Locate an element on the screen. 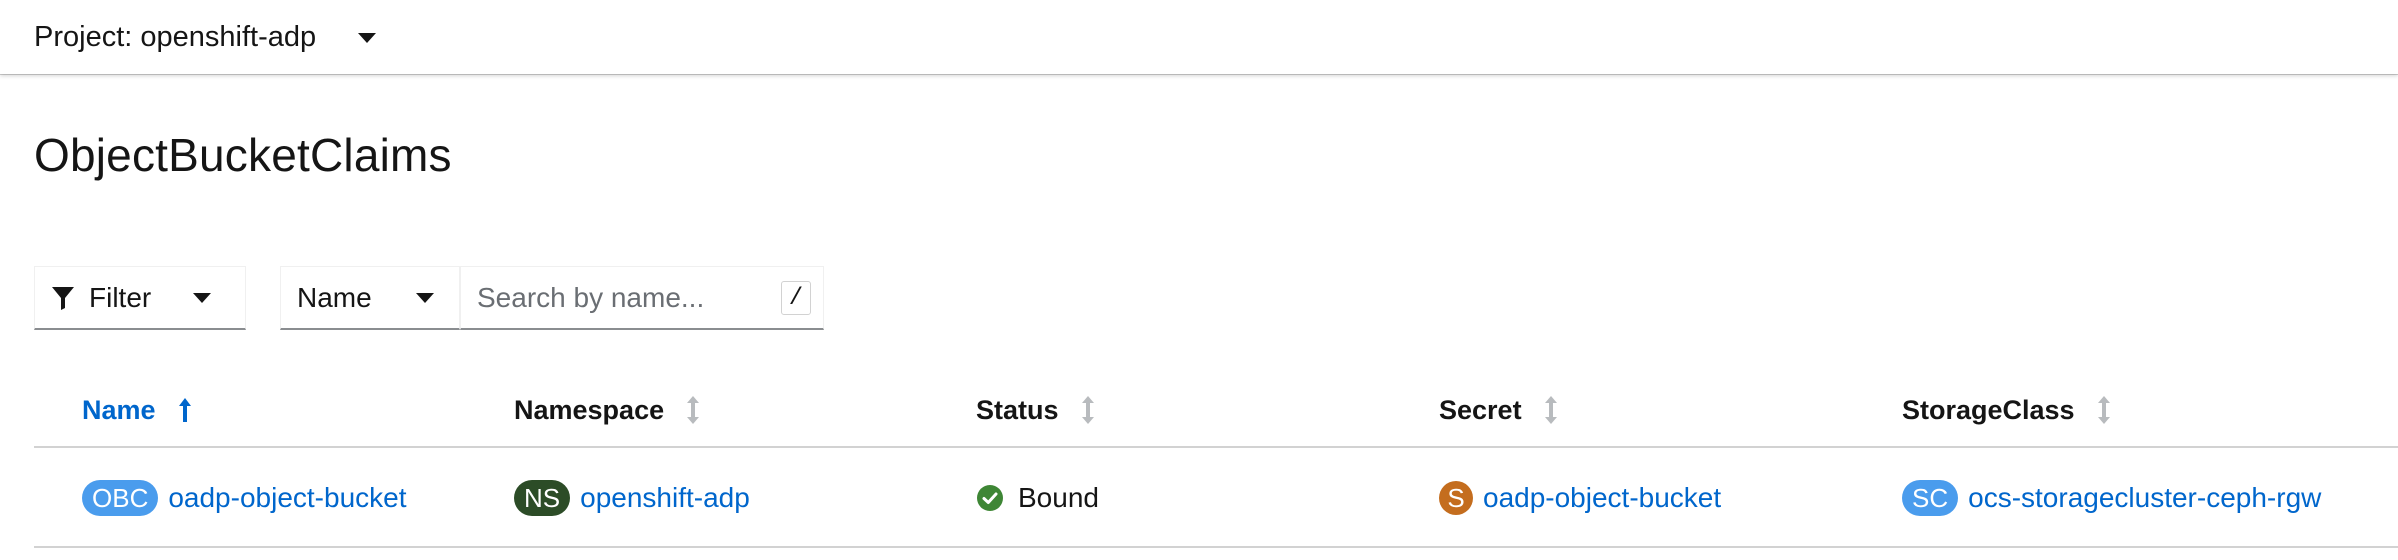  project-bar: Project: openshift-adp is located at coordinates (1199, 37).